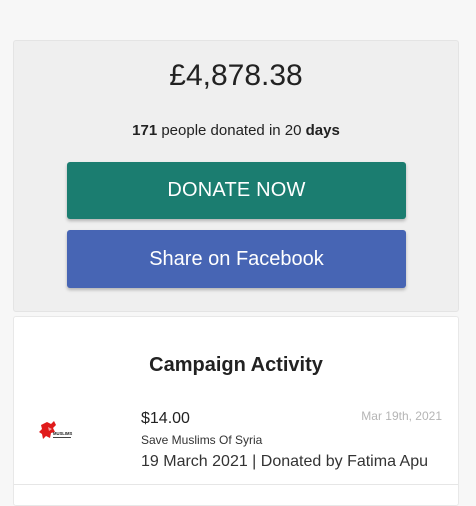 The image size is (476, 506). I want to click on days-label: days, so click(322, 130).